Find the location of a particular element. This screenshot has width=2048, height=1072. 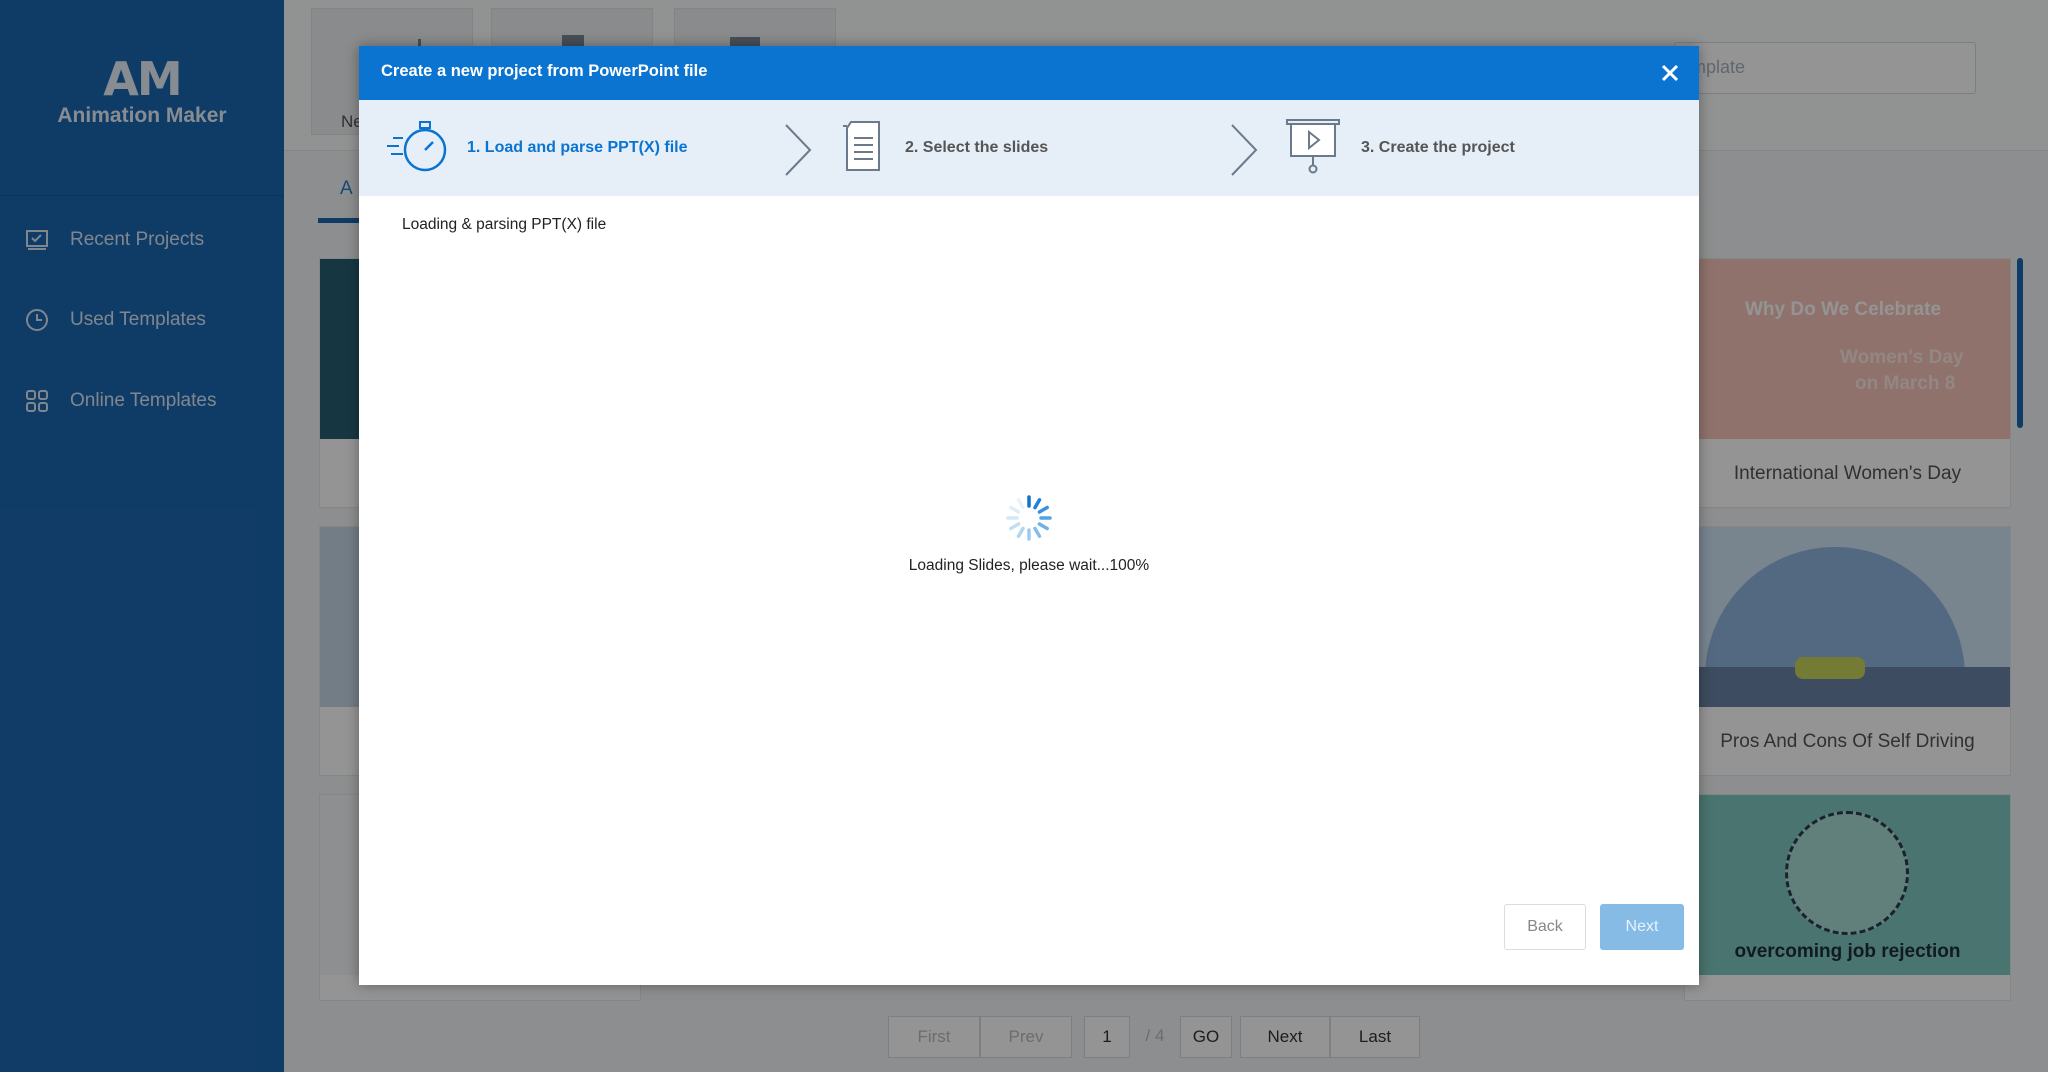

stopwatch-icon is located at coordinates (418, 148).